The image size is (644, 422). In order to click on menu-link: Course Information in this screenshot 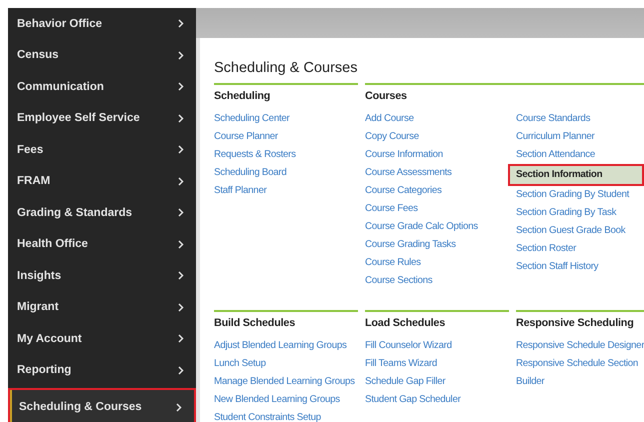, I will do `click(437, 155)`.